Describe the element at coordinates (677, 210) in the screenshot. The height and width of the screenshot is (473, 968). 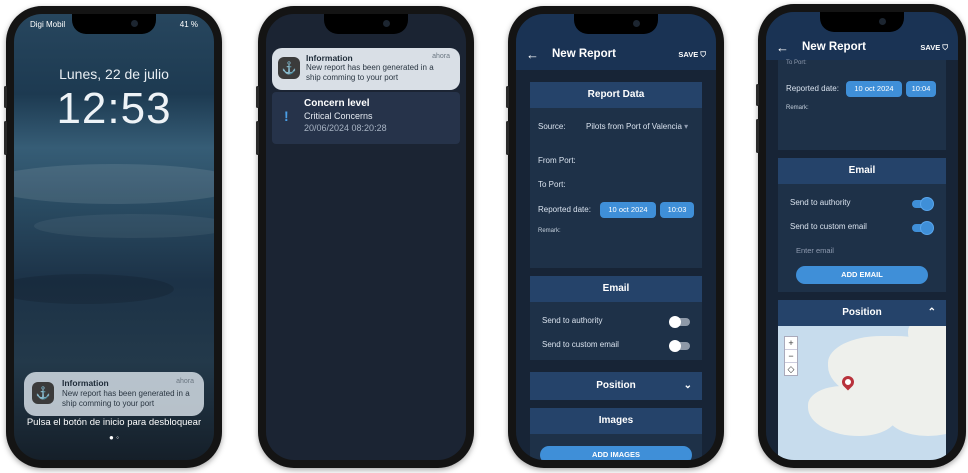
I see `time-chip: 10:03` at that location.